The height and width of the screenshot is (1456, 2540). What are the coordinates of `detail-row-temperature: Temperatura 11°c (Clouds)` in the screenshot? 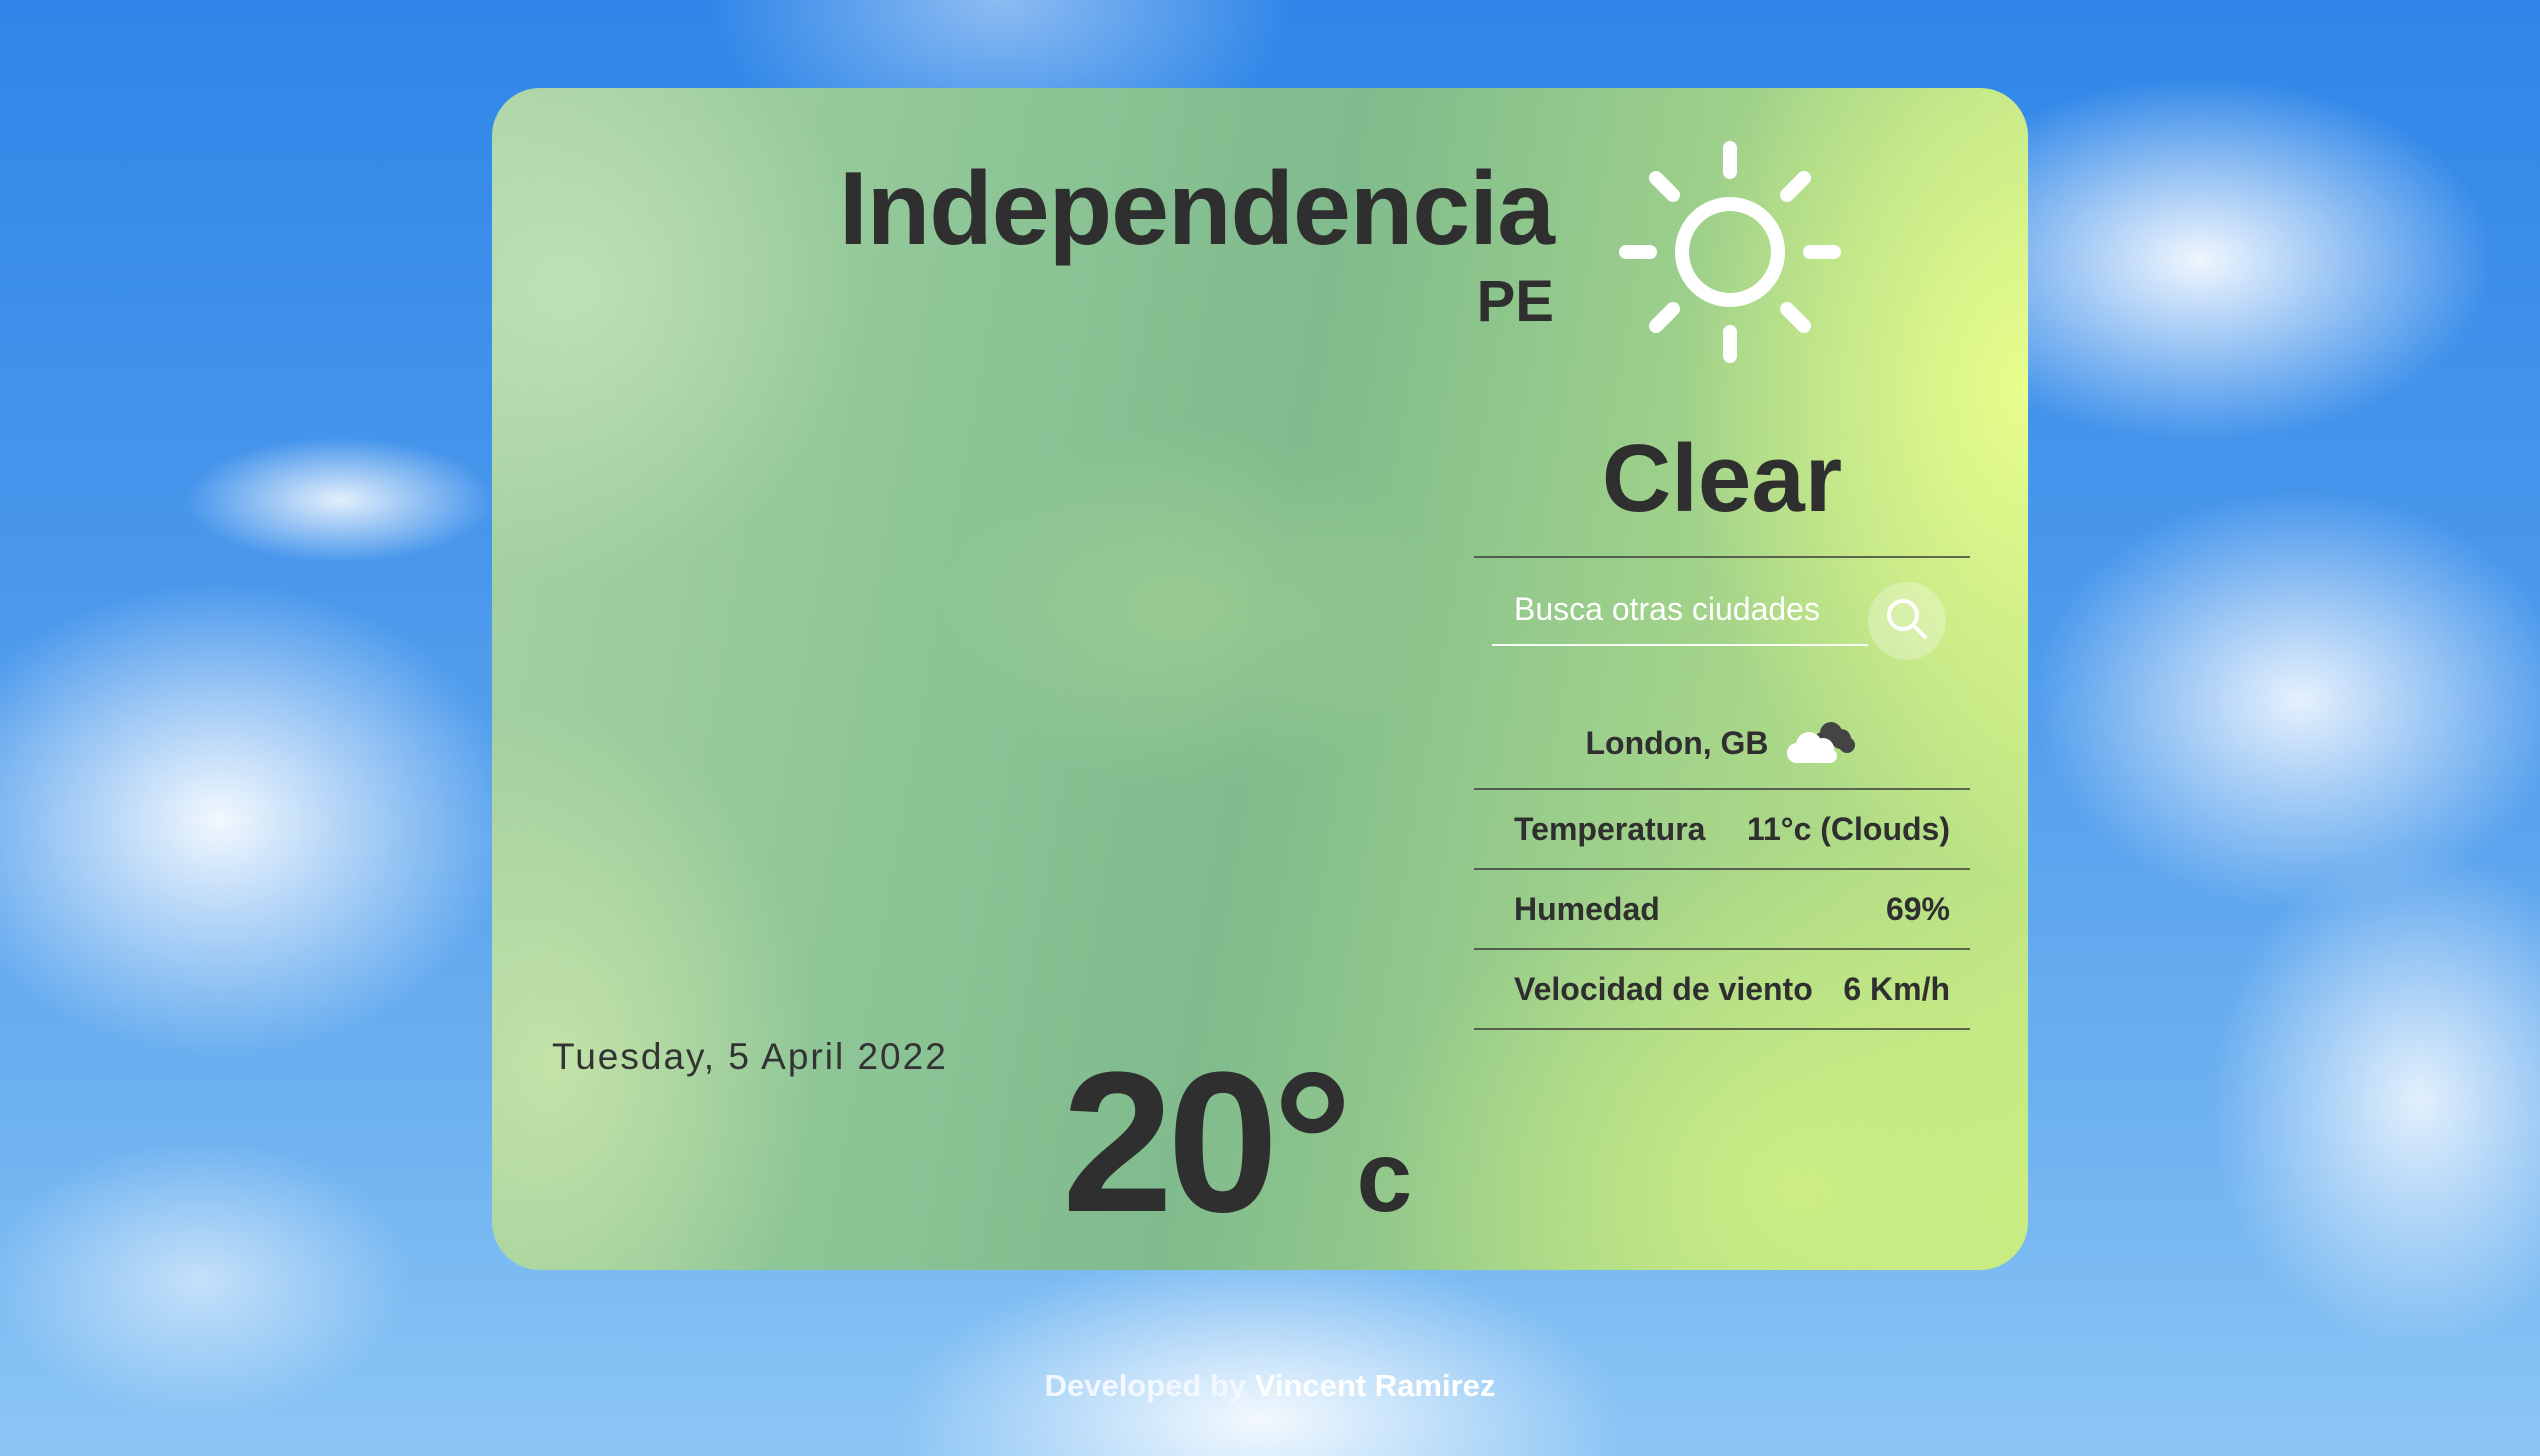 It's located at (1722, 829).